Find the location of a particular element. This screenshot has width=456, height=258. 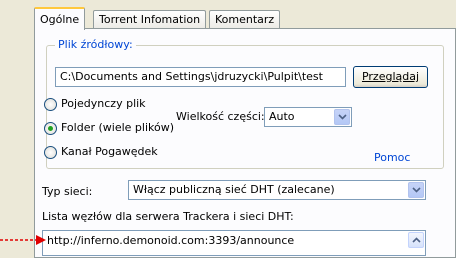

piece-size-dropdown-button is located at coordinates (342, 117).